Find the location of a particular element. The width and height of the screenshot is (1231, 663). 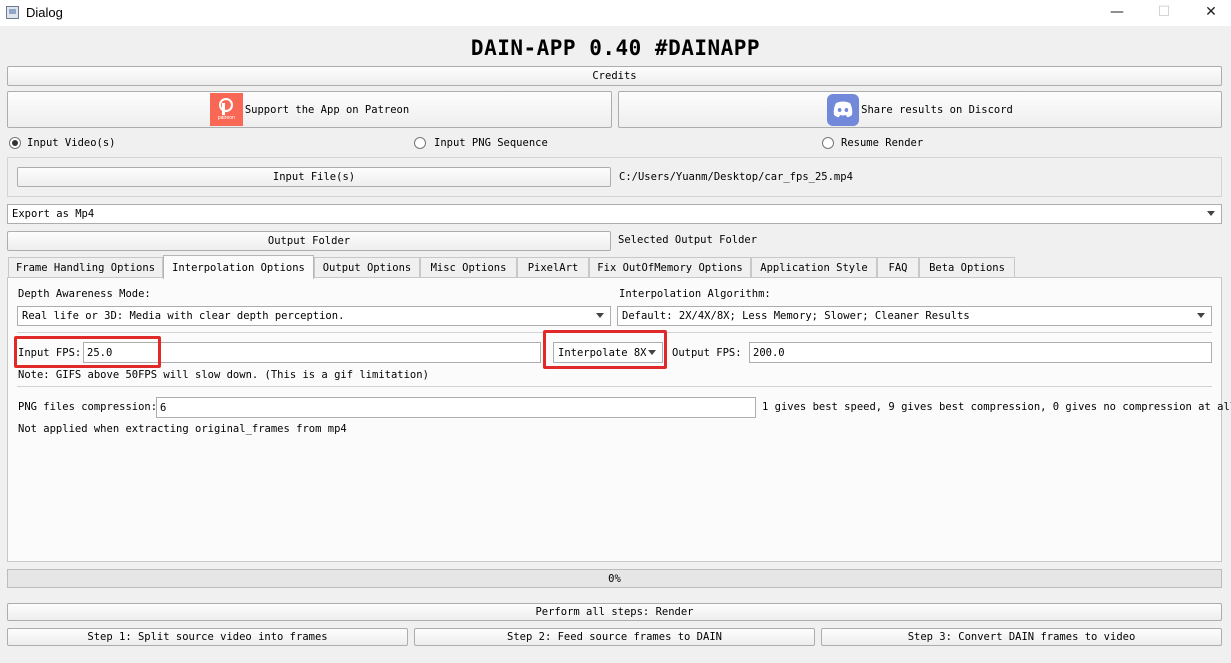

tab-pixelart: PixelArt is located at coordinates (553, 267).